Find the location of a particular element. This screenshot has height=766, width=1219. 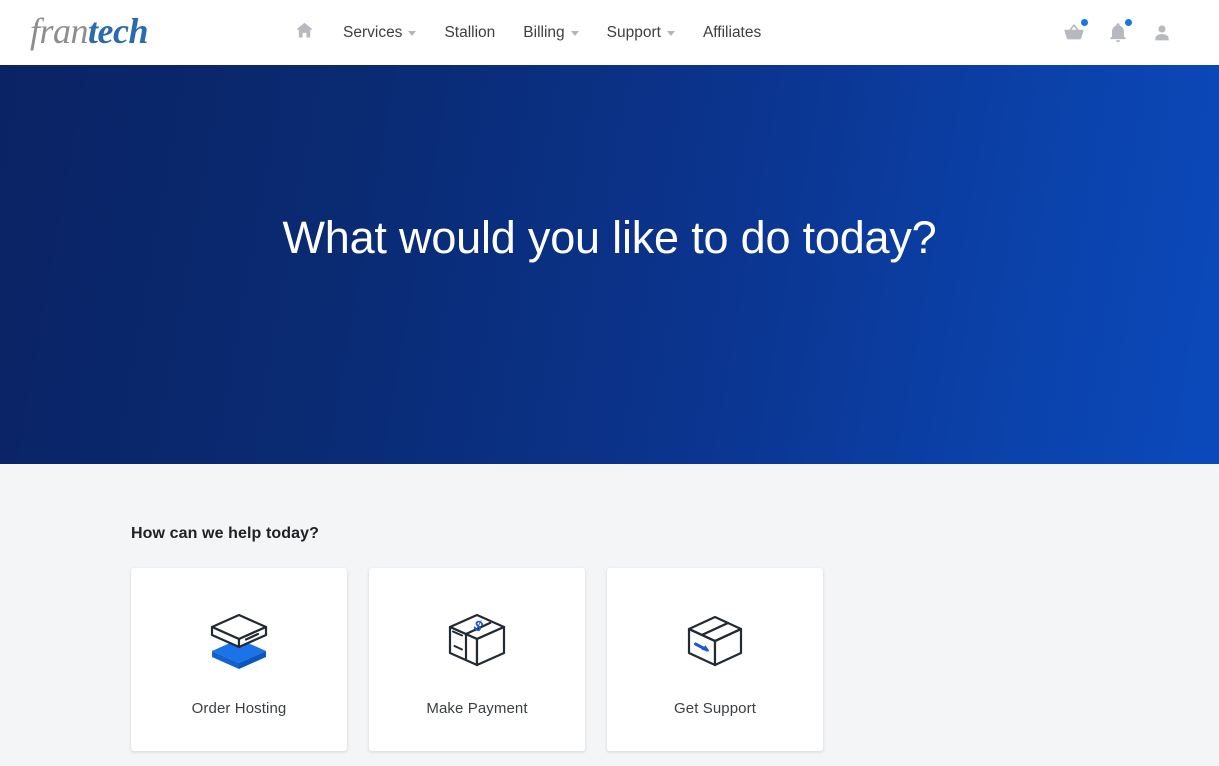

nav-item-affiliates-label: Affiliates is located at coordinates (732, 32).